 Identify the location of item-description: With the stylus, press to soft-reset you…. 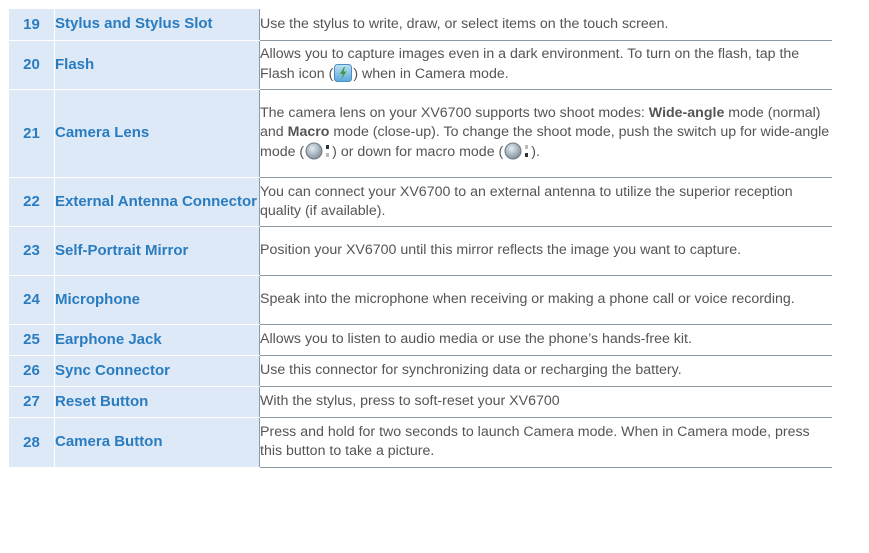
(545, 402).